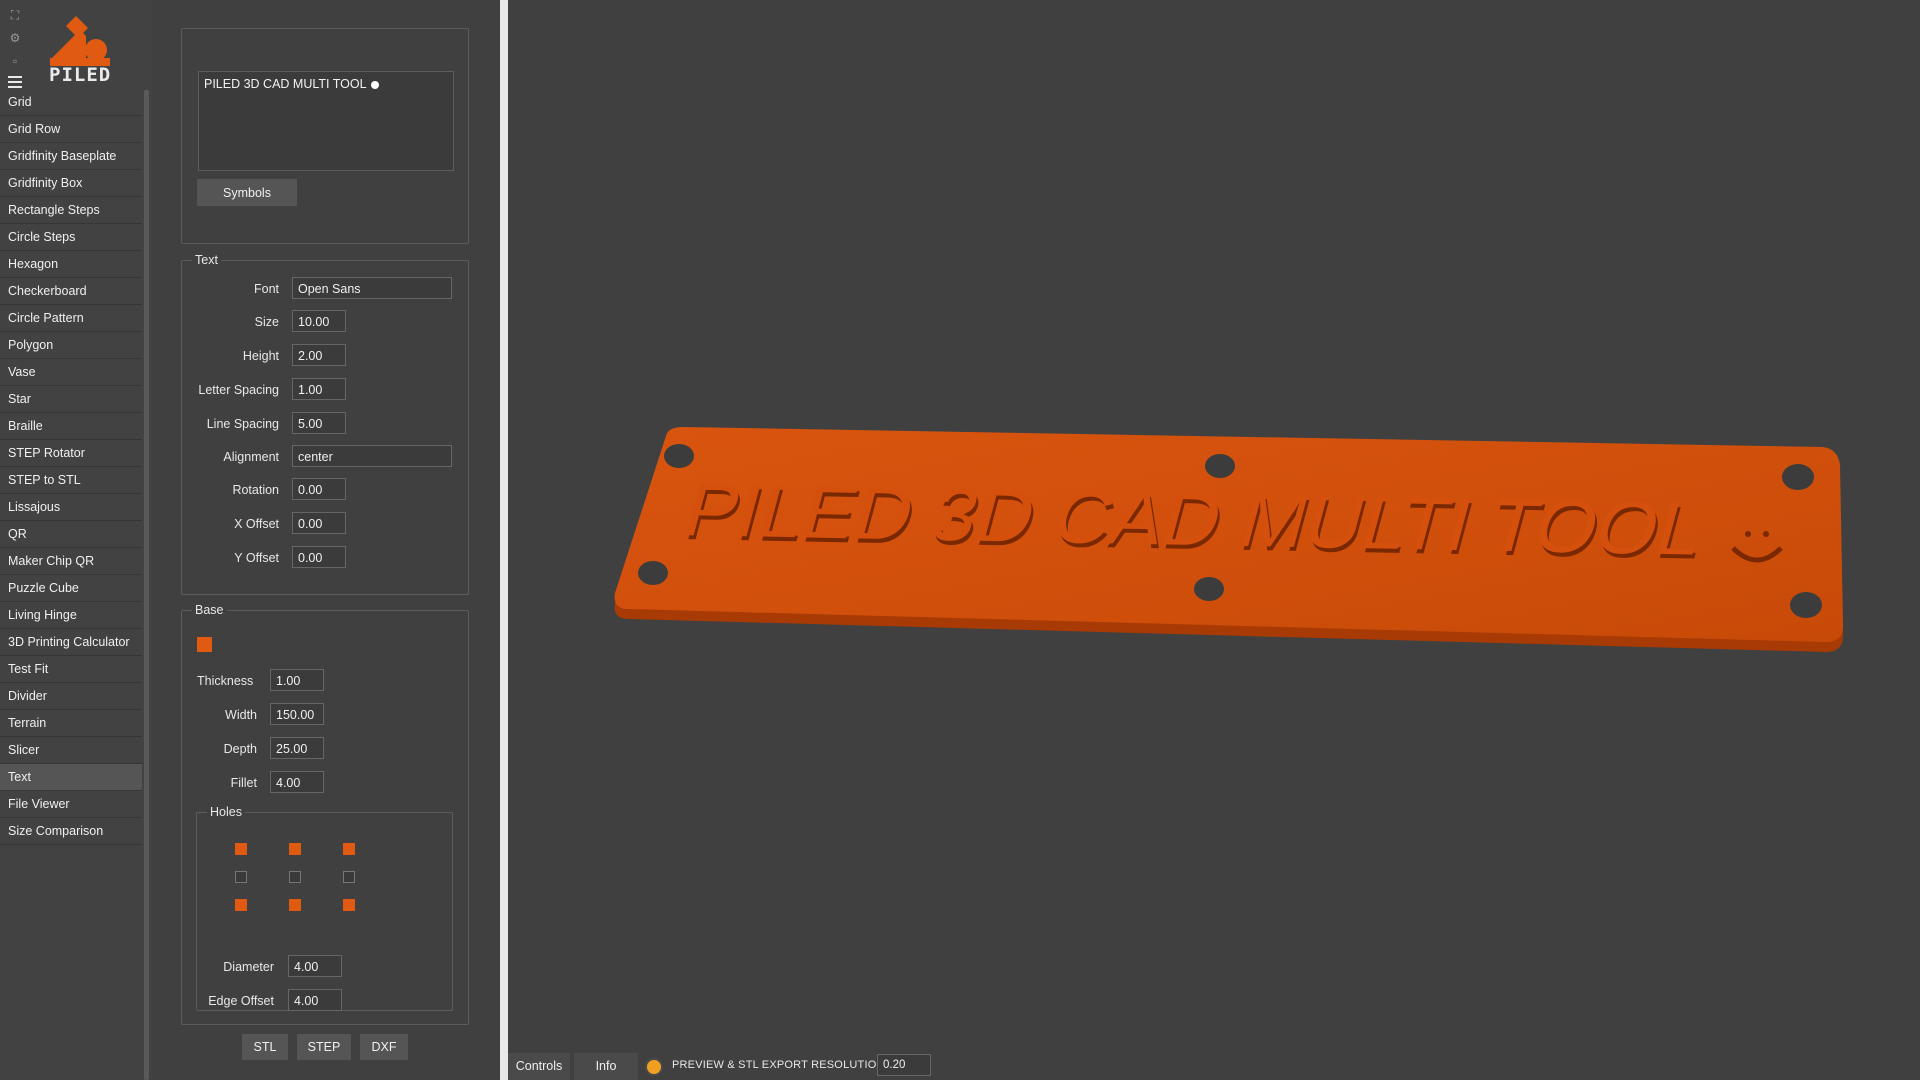 Image resolution: width=1920 pixels, height=1080 pixels. What do you see at coordinates (654, 1067) in the screenshot?
I see `resolution-indicator-icon` at bounding box center [654, 1067].